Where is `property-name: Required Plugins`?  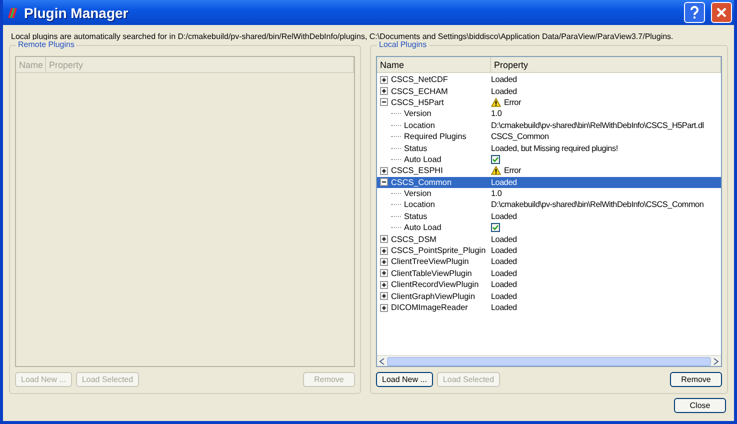
property-name: Required Plugins is located at coordinates (435, 137).